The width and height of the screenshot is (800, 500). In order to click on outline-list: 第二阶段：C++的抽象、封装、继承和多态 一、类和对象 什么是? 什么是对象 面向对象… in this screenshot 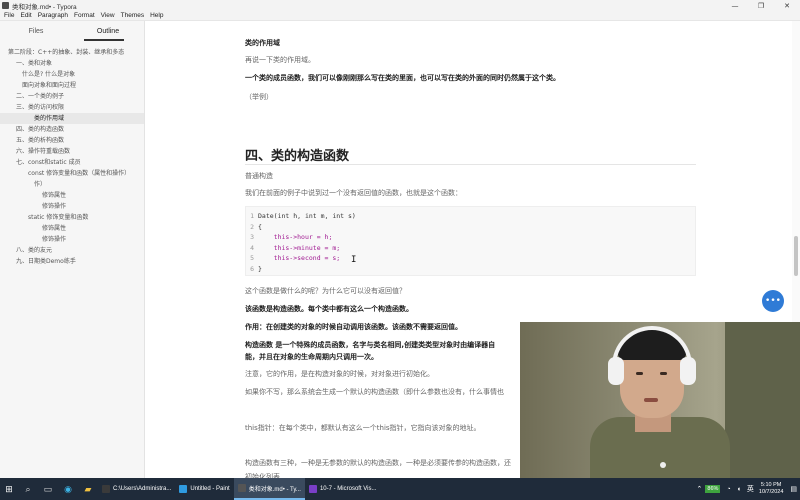, I will do `click(72, 154)`.